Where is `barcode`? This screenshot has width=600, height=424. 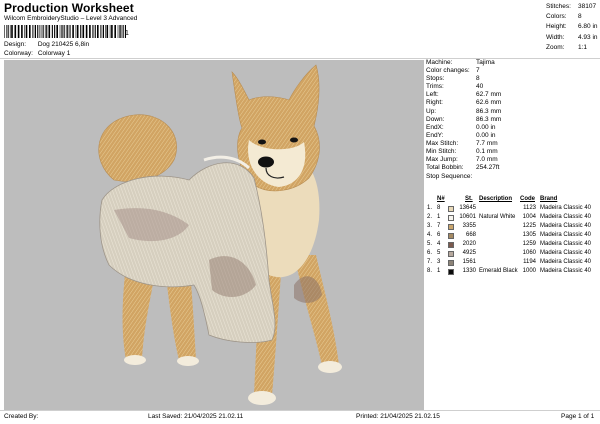 barcode is located at coordinates (65, 31).